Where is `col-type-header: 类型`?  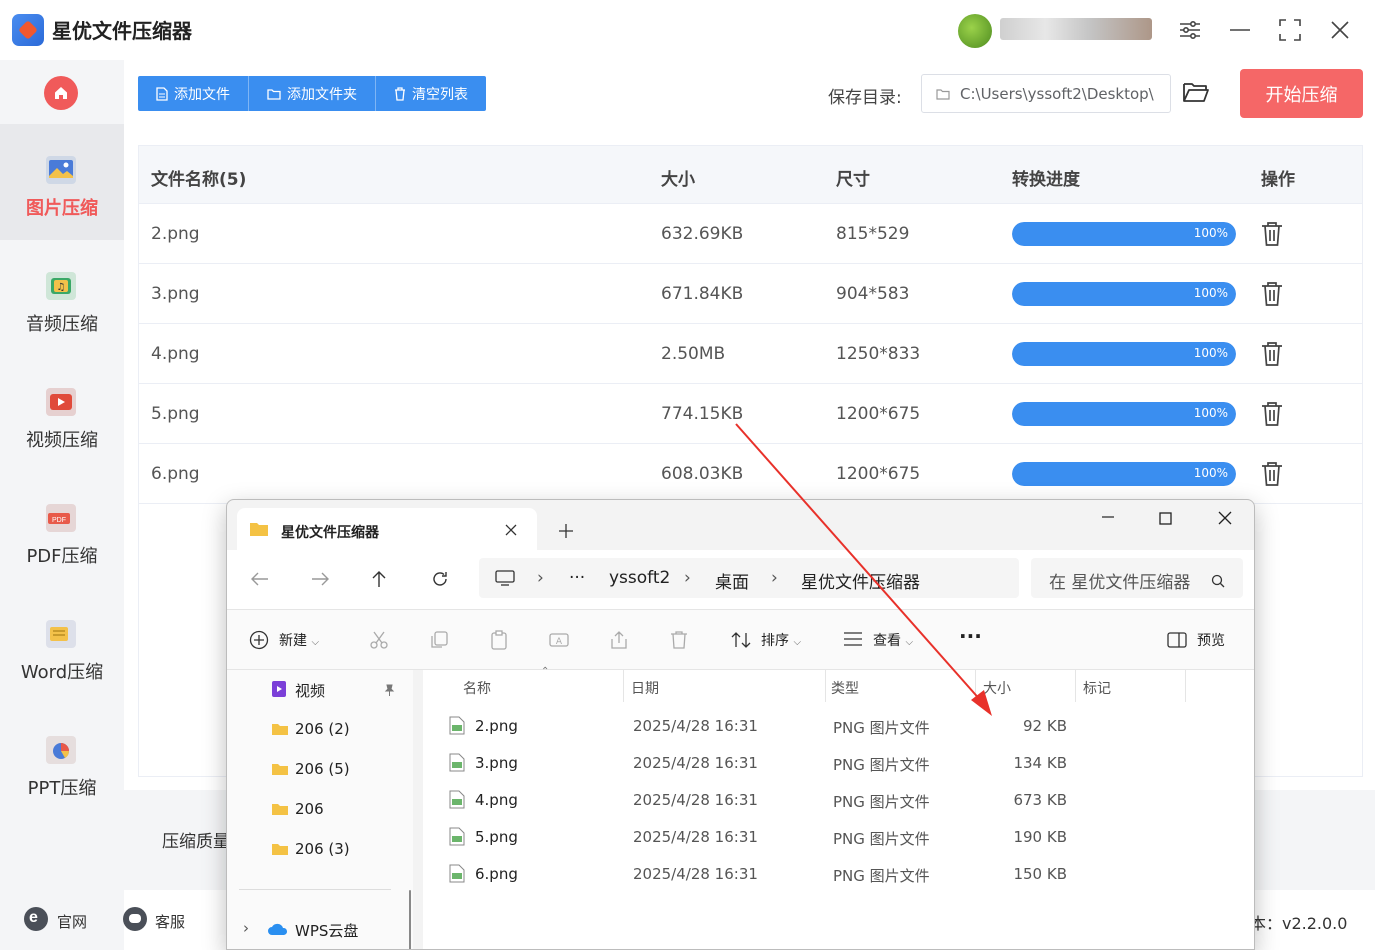 col-type-header: 类型 is located at coordinates (845, 688).